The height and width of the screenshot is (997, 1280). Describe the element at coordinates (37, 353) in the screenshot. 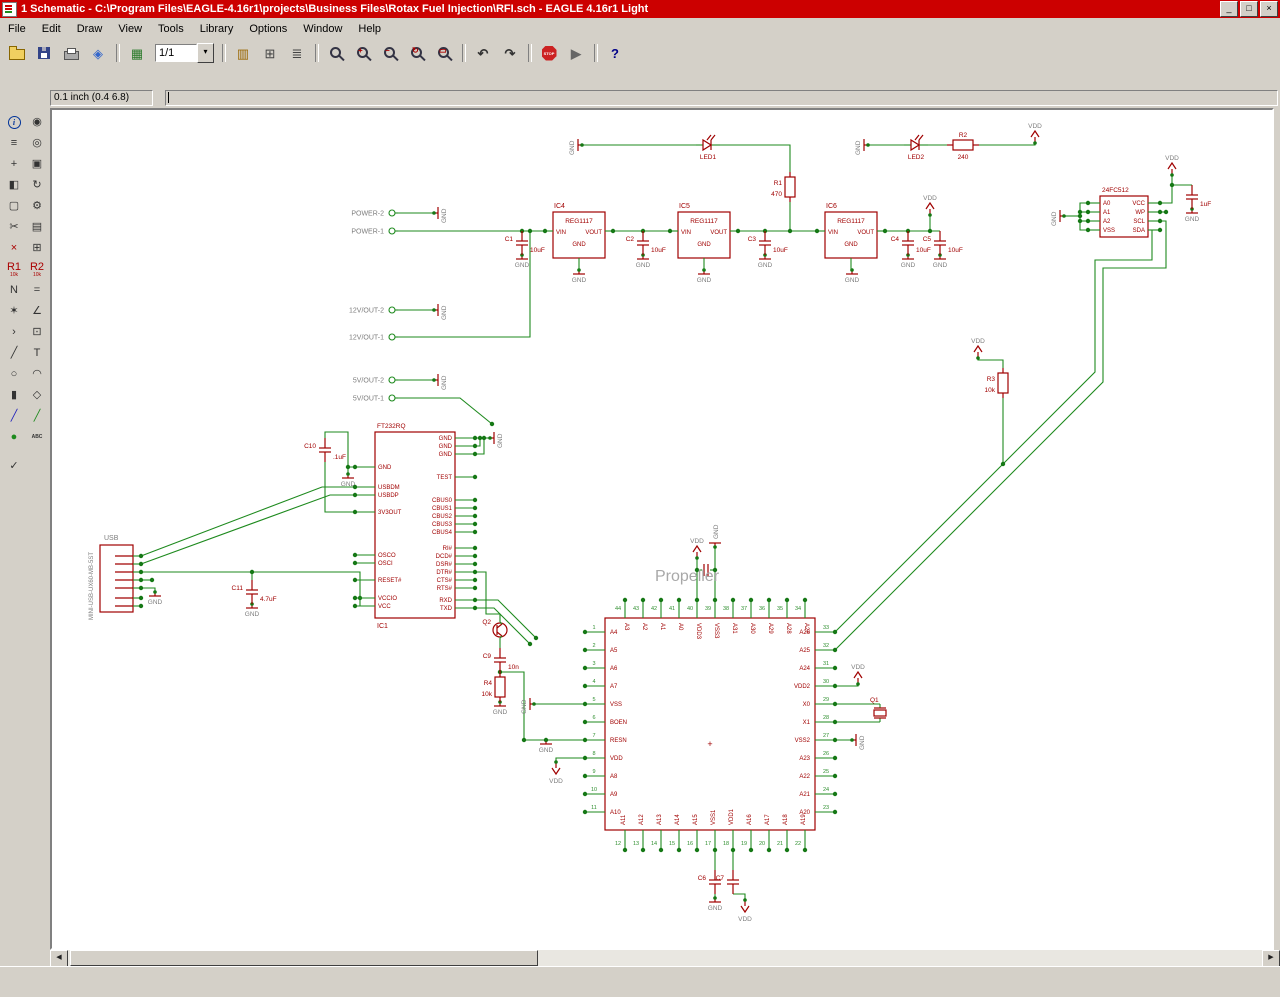

I see `tool-text: T` at that location.